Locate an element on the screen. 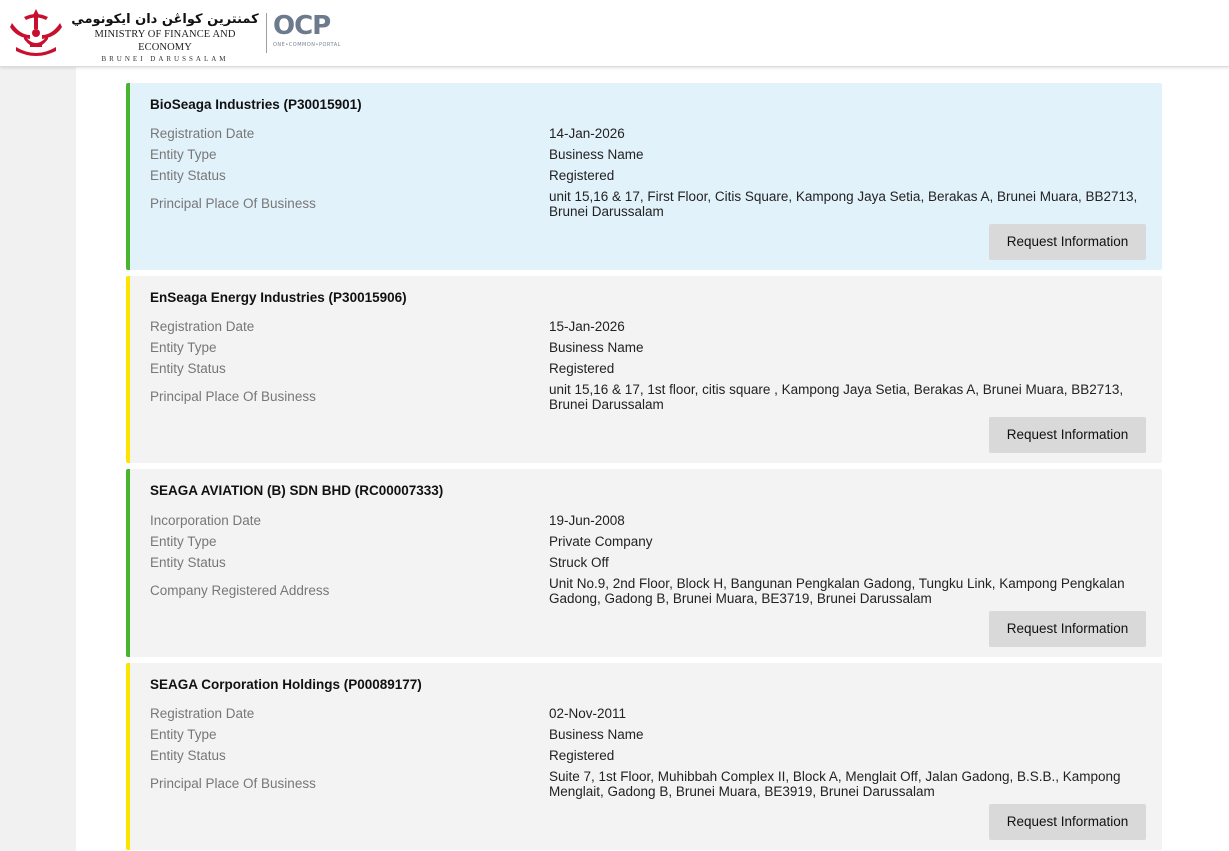  ocp-logo-text: OCP is located at coordinates (302, 26).